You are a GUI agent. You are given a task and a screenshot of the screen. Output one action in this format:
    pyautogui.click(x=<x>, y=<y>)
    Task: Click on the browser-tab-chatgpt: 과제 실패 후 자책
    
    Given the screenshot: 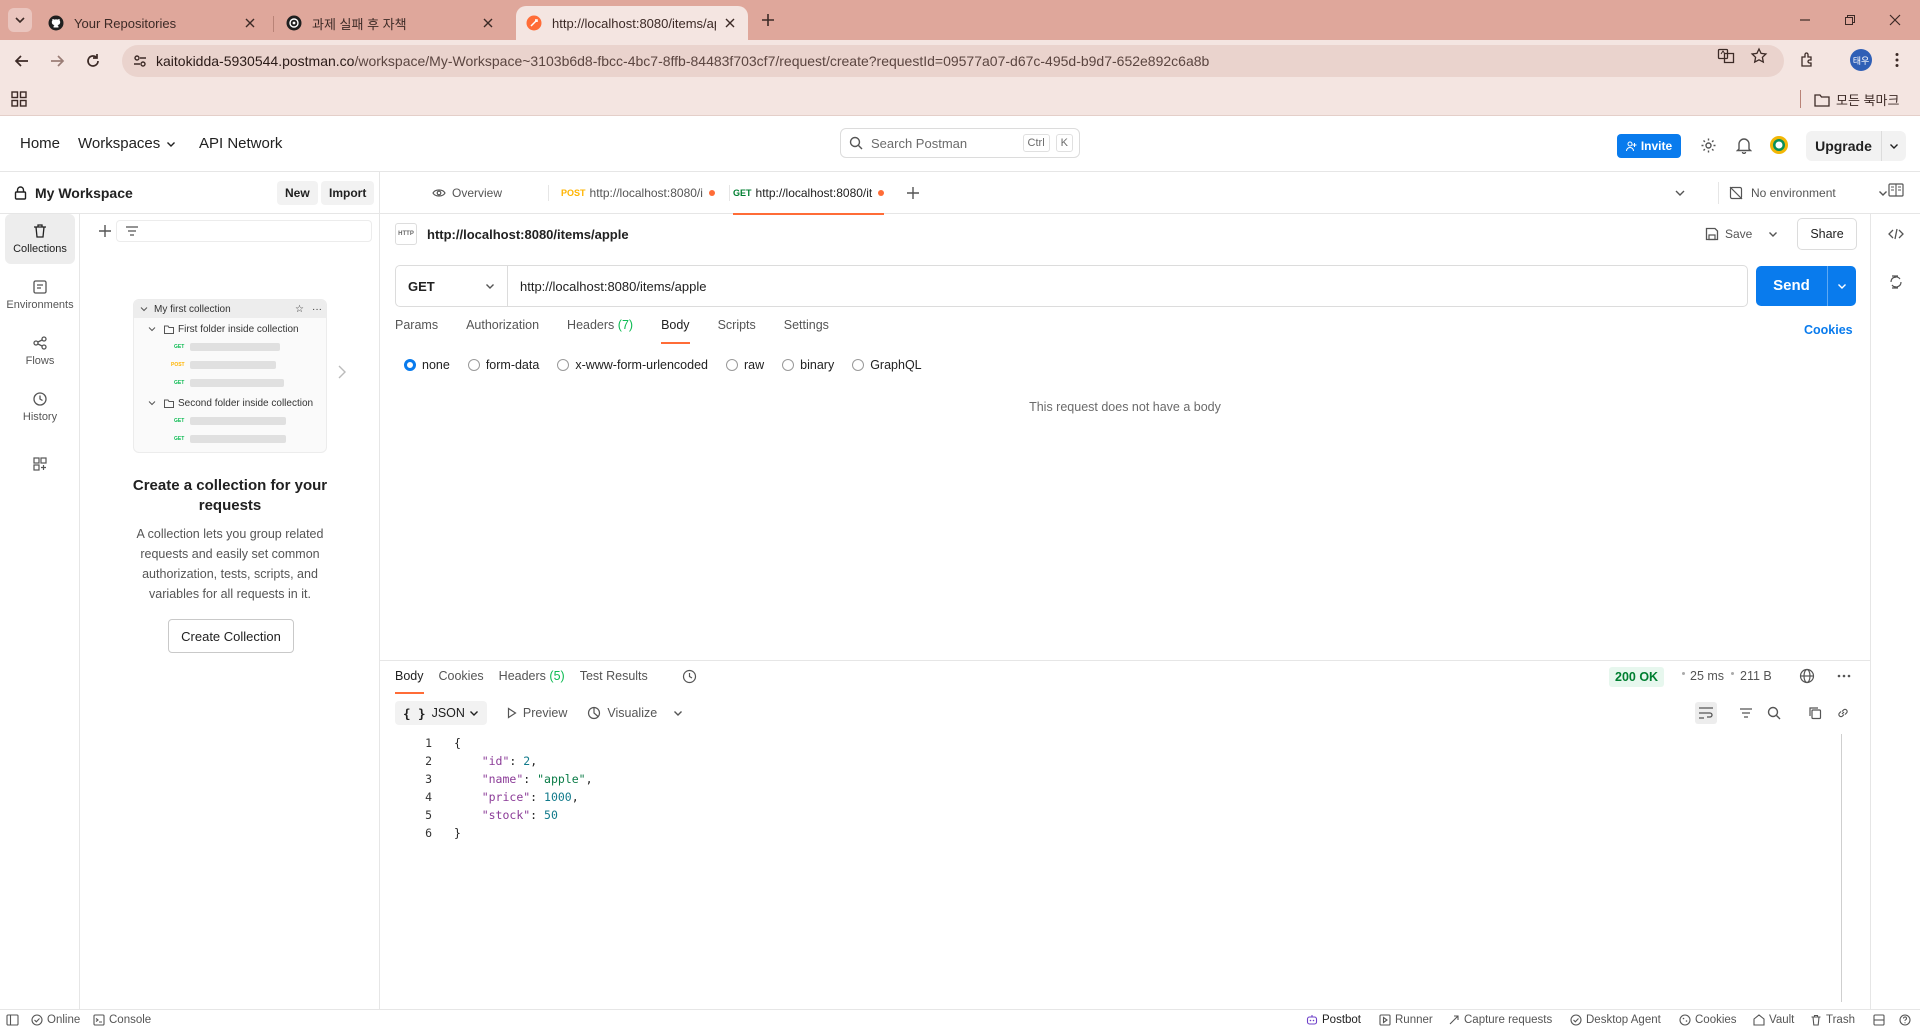 What is the action you would take?
    pyautogui.click(x=391, y=23)
    